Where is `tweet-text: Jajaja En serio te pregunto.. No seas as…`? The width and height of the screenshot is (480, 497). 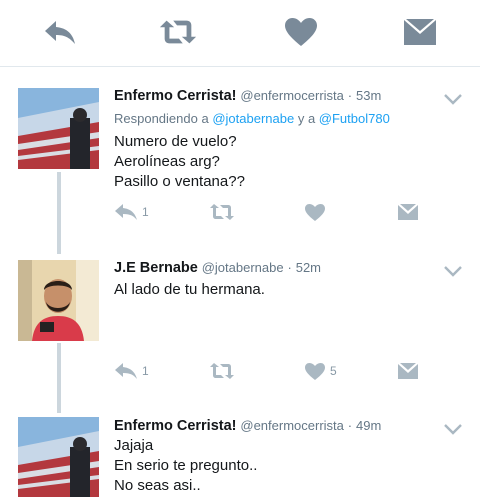 tweet-text: Jajaja En serio te pregunto.. No seas as… is located at coordinates (185, 466).